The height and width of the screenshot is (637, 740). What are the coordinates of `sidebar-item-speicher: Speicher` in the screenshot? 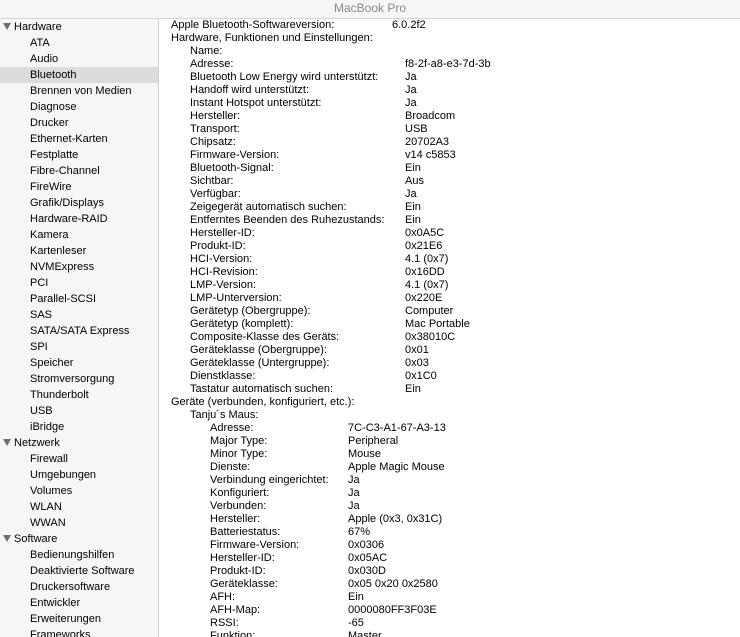 It's located at (79, 363).